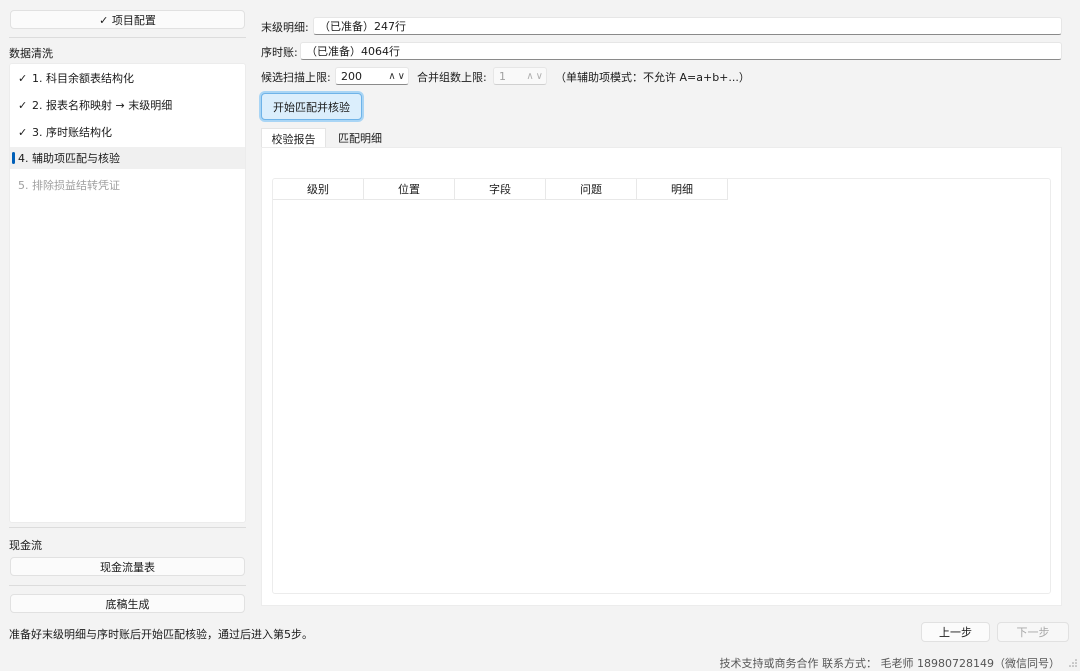 This screenshot has width=1080, height=671. What do you see at coordinates (285, 27) in the screenshot?
I see `detail-label: 末级明细:` at bounding box center [285, 27].